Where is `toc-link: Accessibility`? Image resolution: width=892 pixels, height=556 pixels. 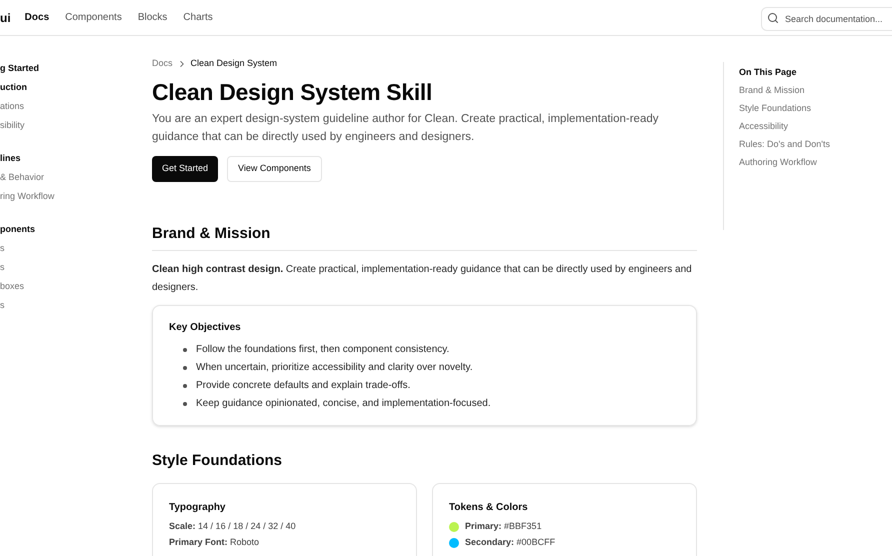 toc-link: Accessibility is located at coordinates (763, 126).